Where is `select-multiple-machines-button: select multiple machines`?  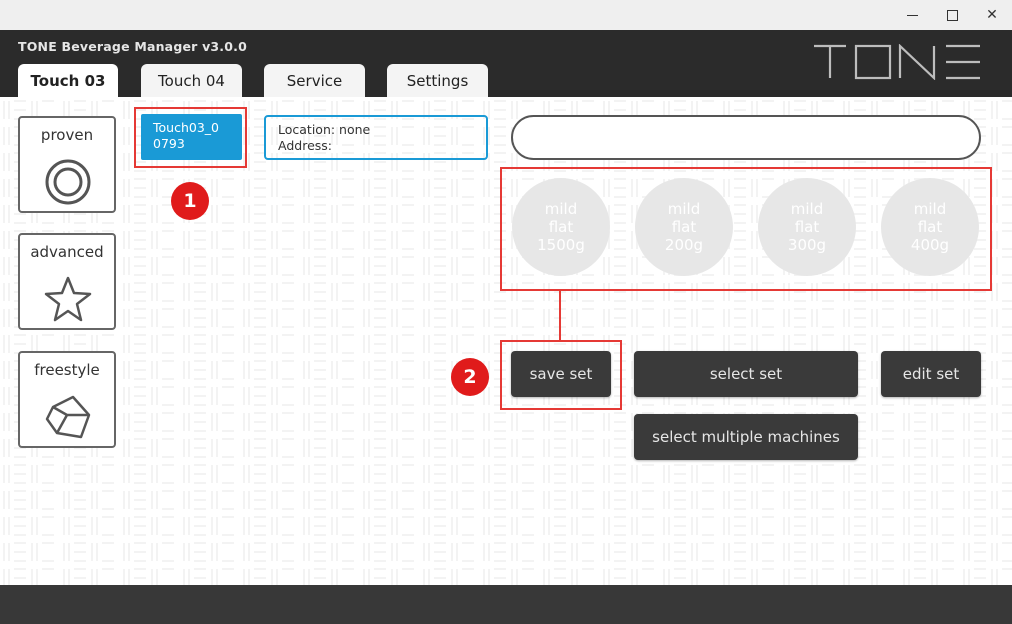 select-multiple-machines-button: select multiple machines is located at coordinates (746, 437).